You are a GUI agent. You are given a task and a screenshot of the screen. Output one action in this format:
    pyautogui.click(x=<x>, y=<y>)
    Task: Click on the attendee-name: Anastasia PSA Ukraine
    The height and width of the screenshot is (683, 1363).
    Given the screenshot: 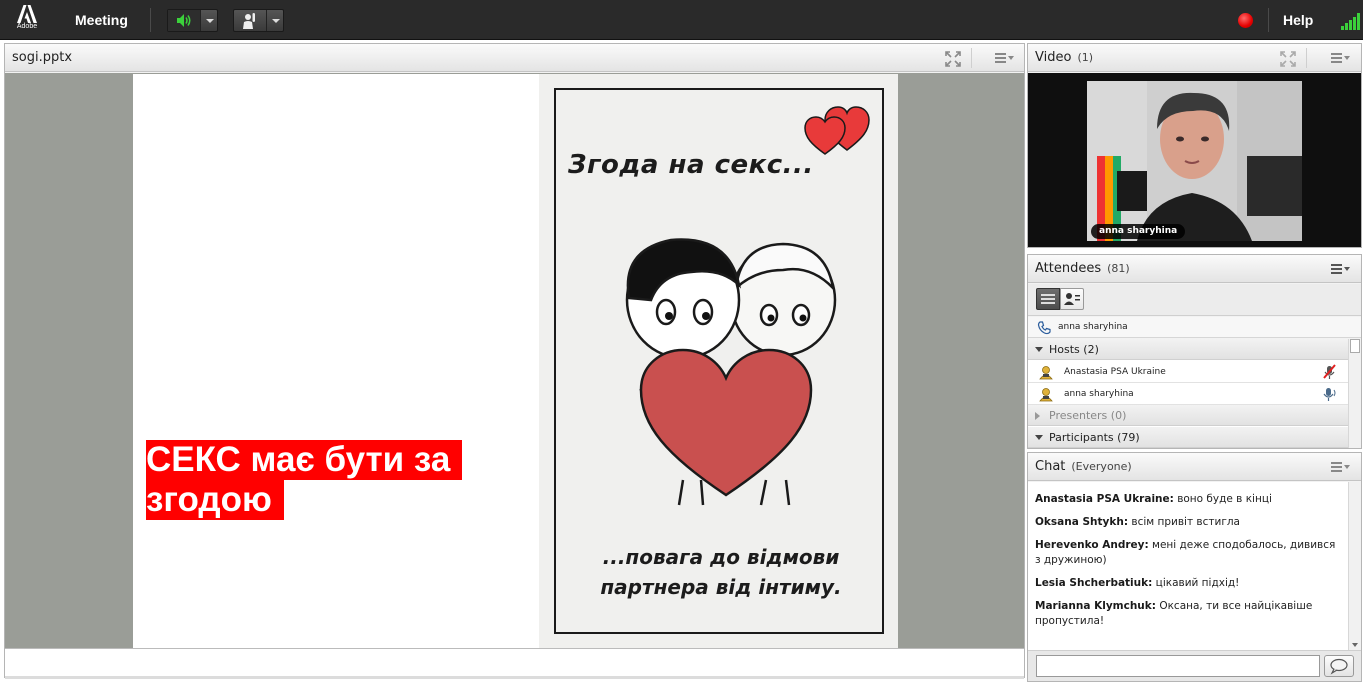 What is the action you would take?
    pyautogui.click(x=1115, y=372)
    